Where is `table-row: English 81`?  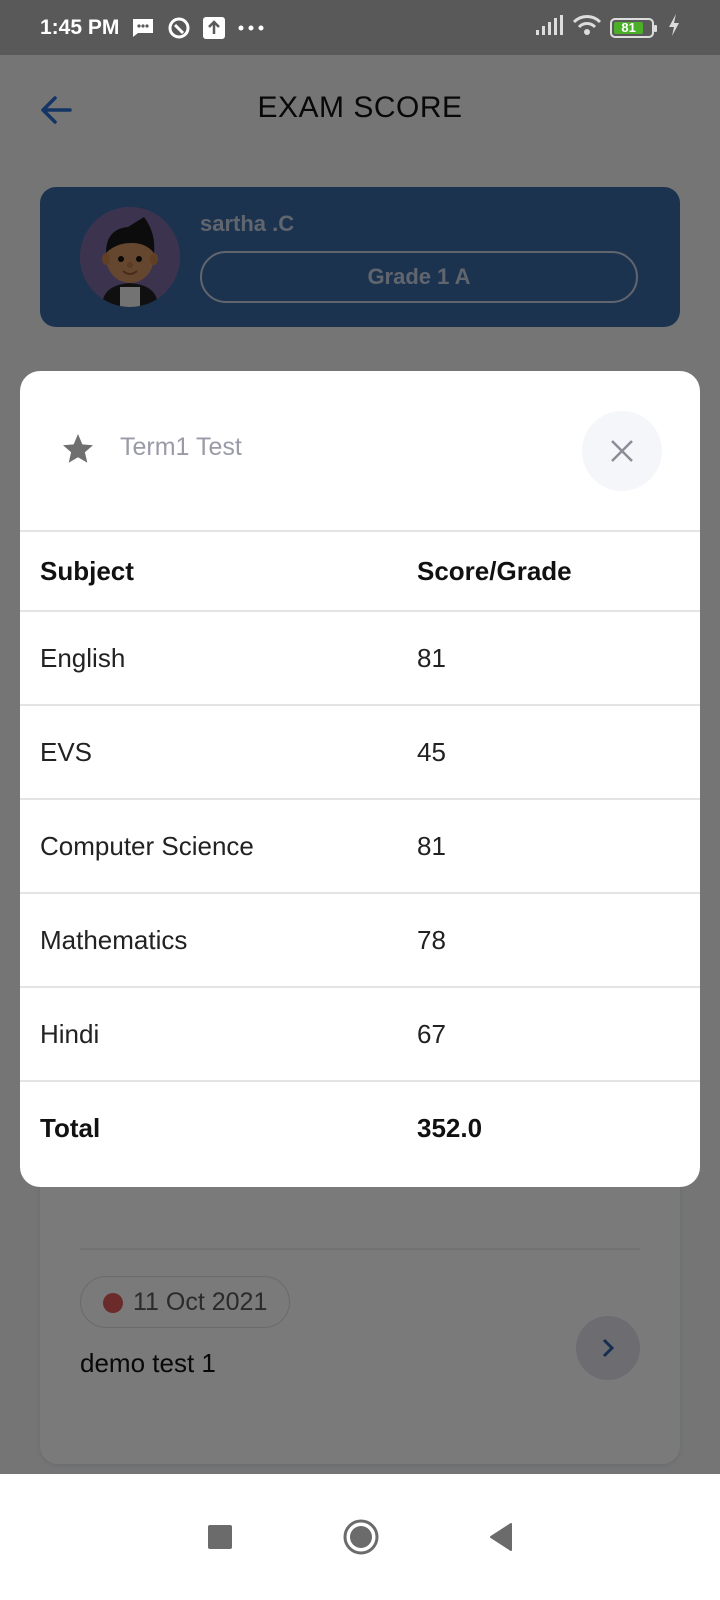 table-row: English 81 is located at coordinates (360, 658).